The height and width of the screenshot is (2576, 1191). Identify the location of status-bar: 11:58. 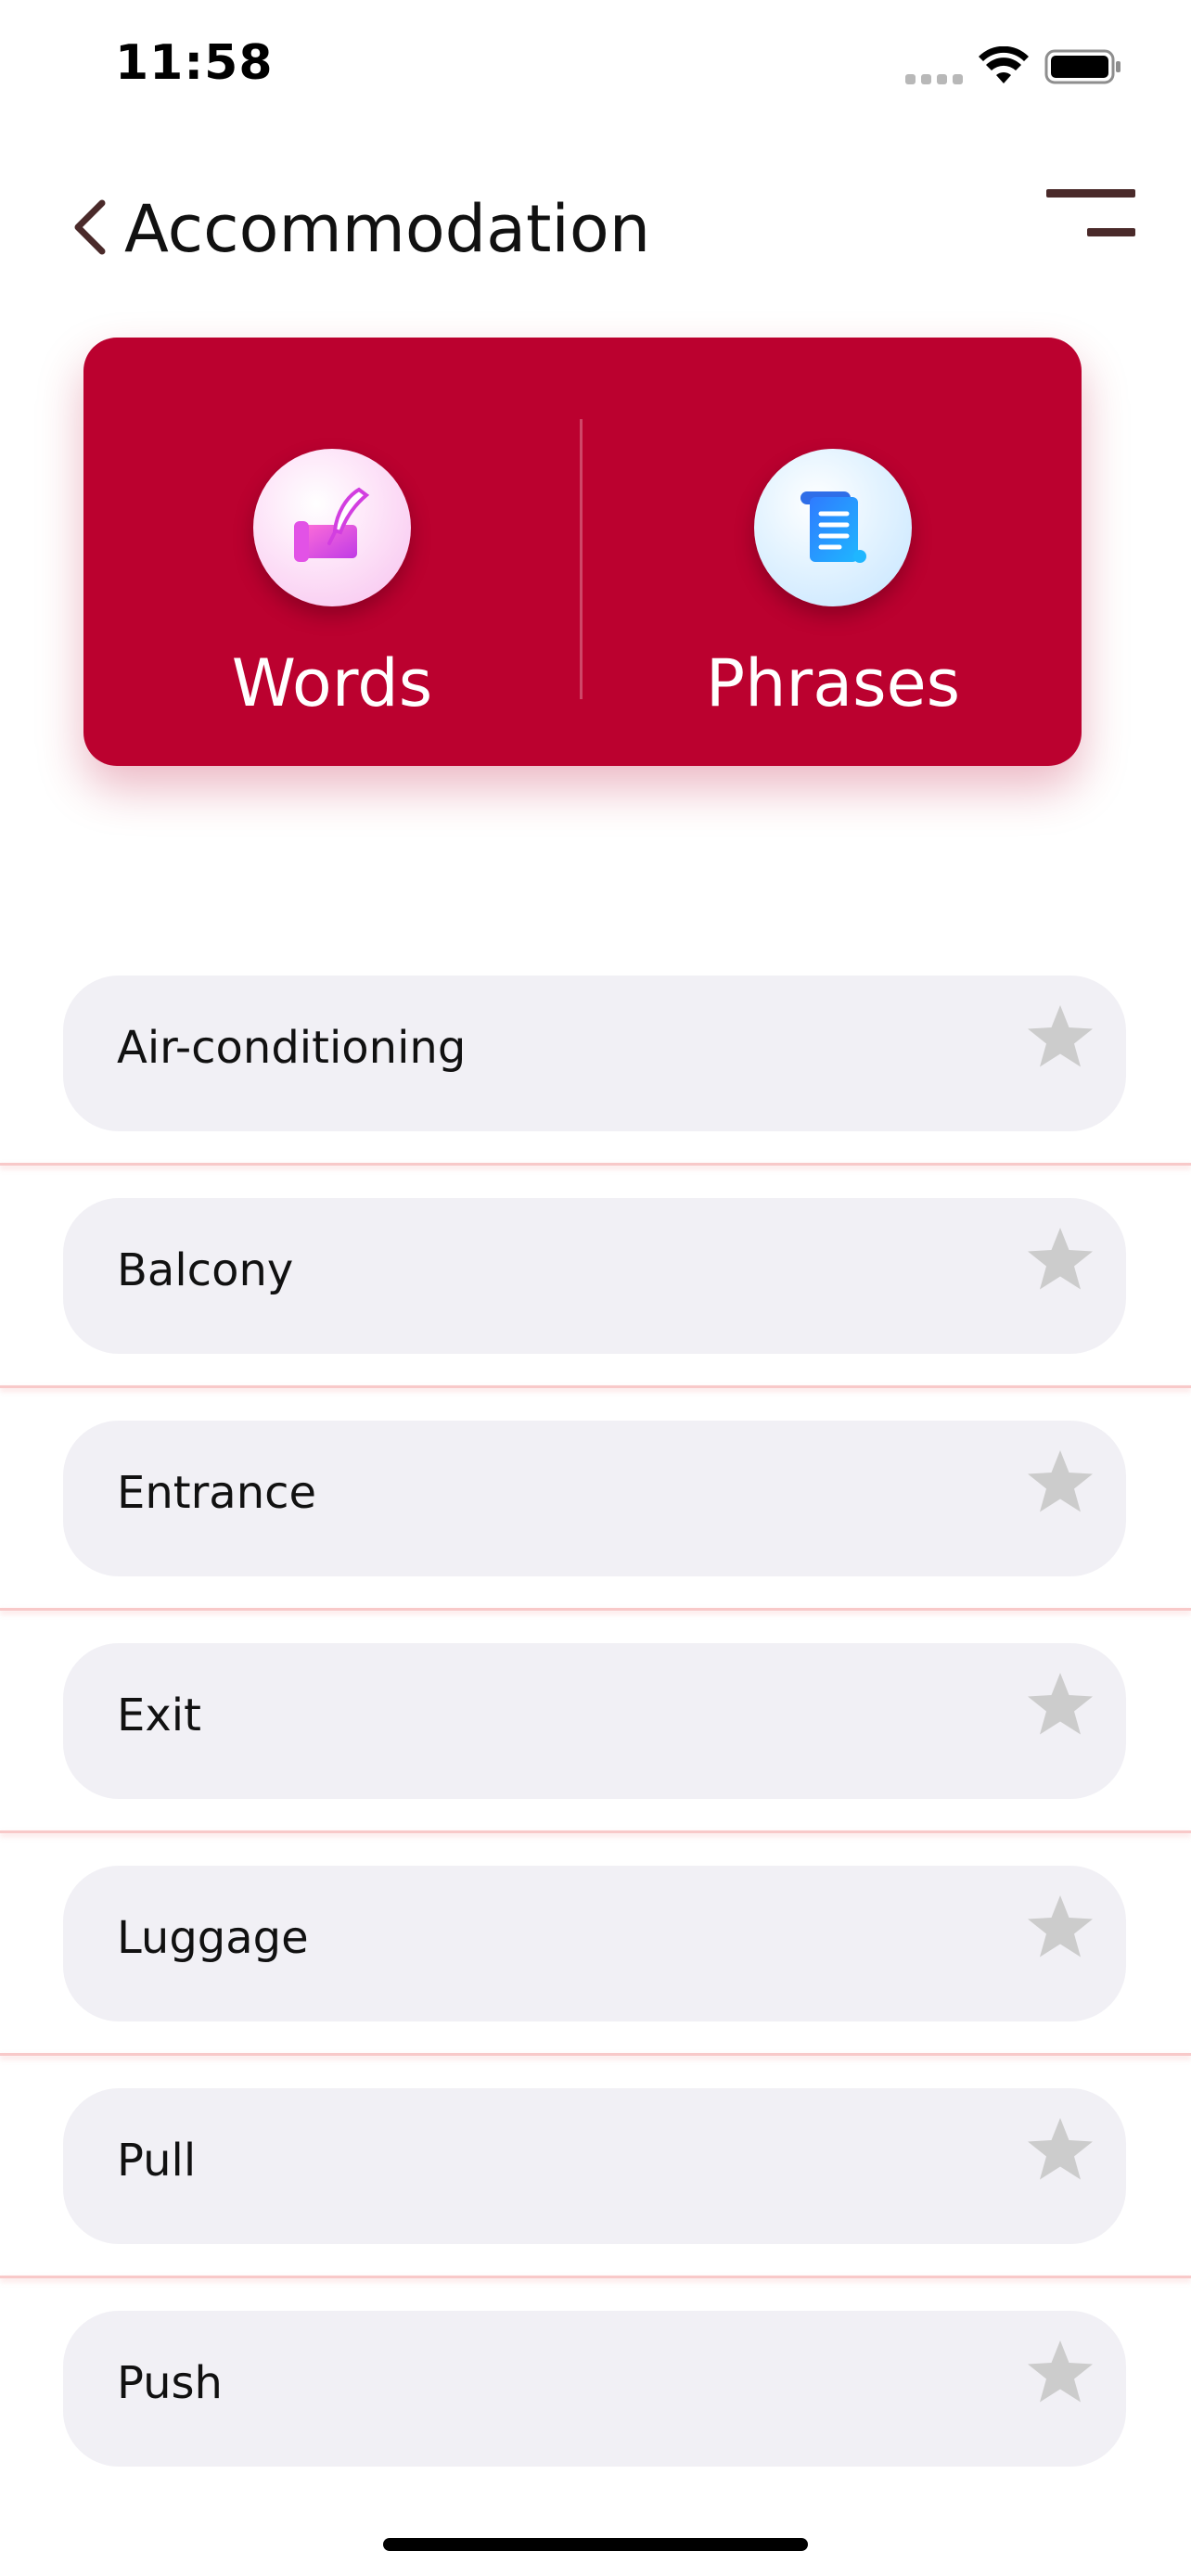
(595, 65).